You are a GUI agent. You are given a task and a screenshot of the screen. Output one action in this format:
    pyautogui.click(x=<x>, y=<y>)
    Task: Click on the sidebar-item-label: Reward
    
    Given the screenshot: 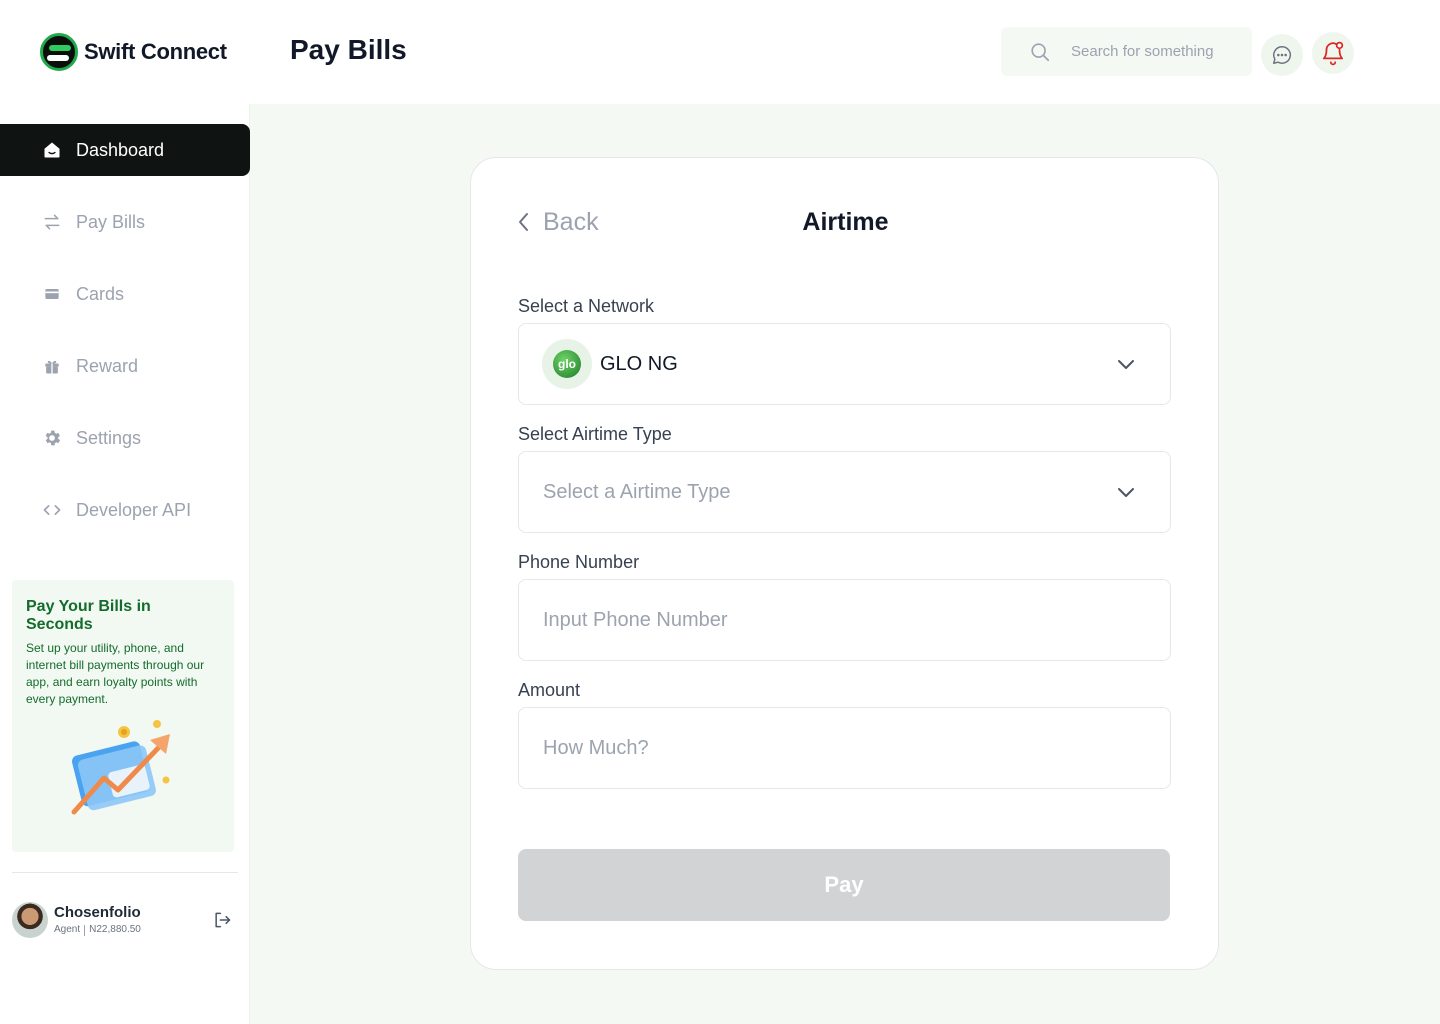 What is the action you would take?
    pyautogui.click(x=107, y=365)
    